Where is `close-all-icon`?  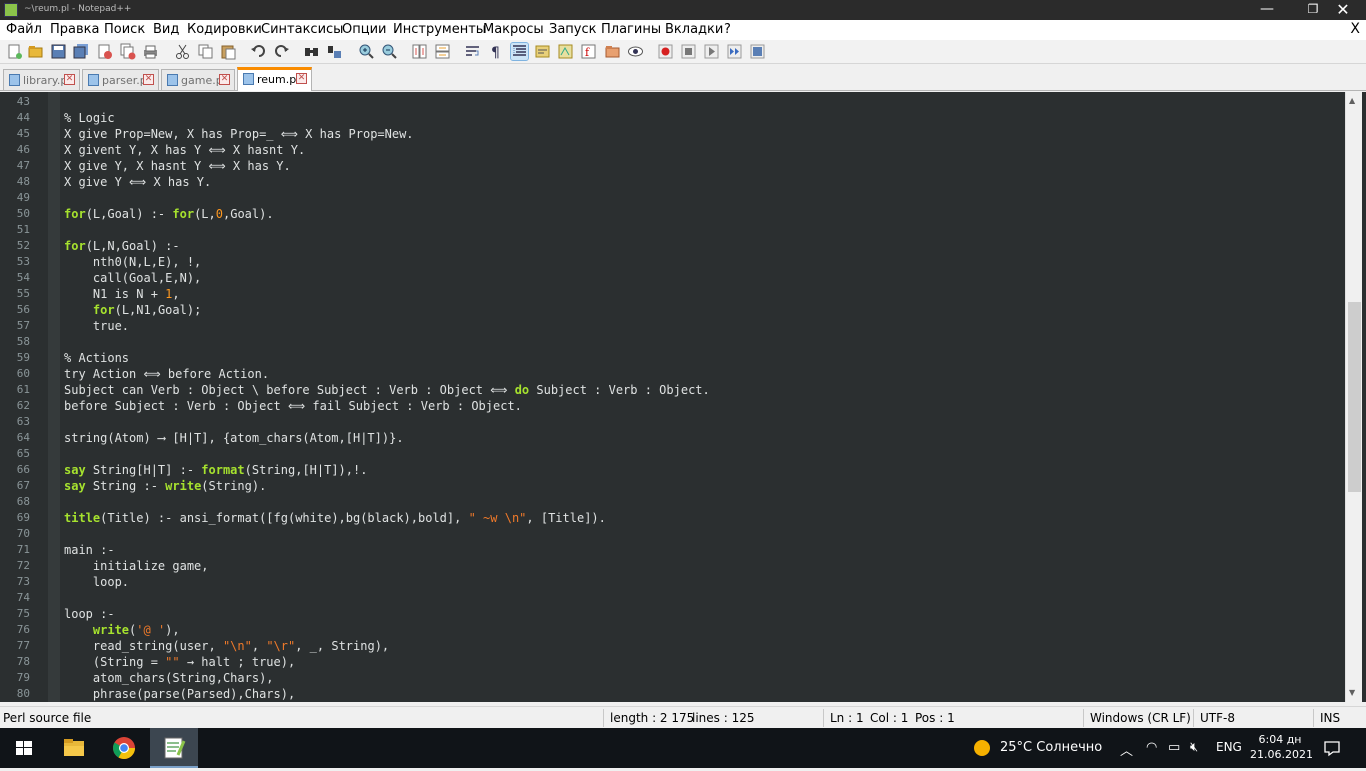 close-all-icon is located at coordinates (127, 51).